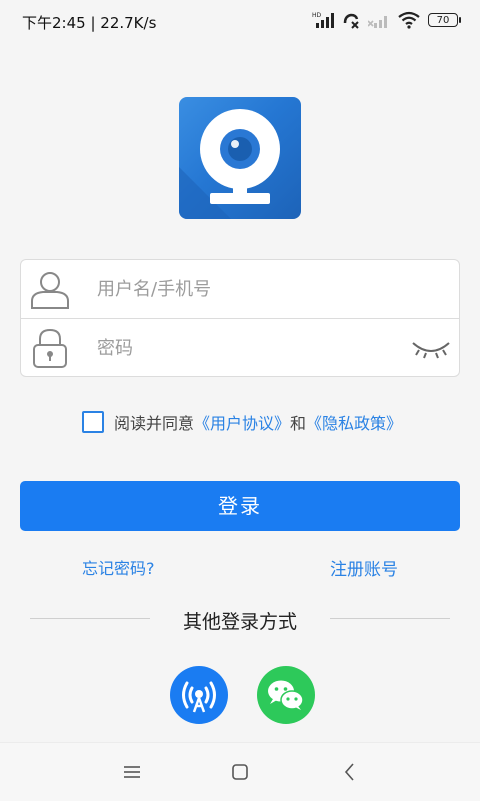 This screenshot has height=801, width=480. What do you see at coordinates (89, 23) in the screenshot?
I see `status-time-speed: 下午2:45 | 22.7K/s` at bounding box center [89, 23].